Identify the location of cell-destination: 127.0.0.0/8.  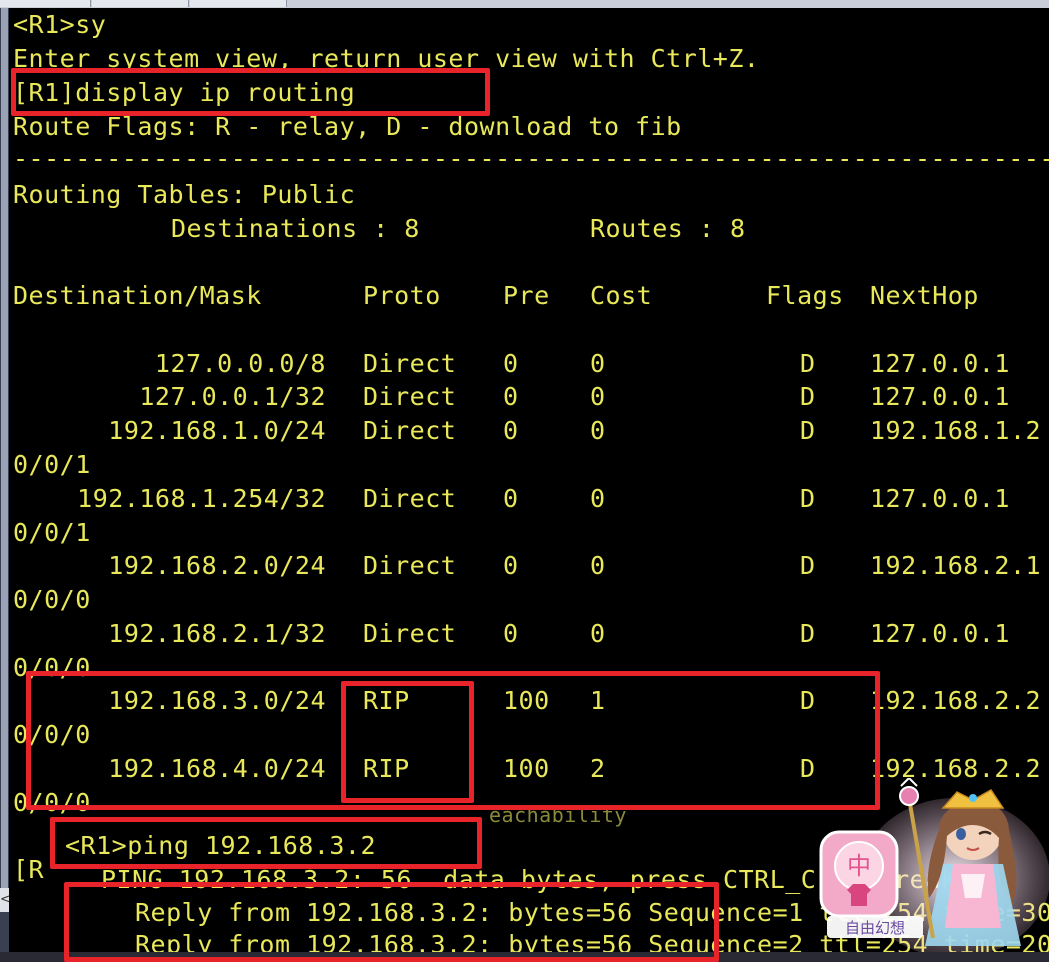
(240, 363).